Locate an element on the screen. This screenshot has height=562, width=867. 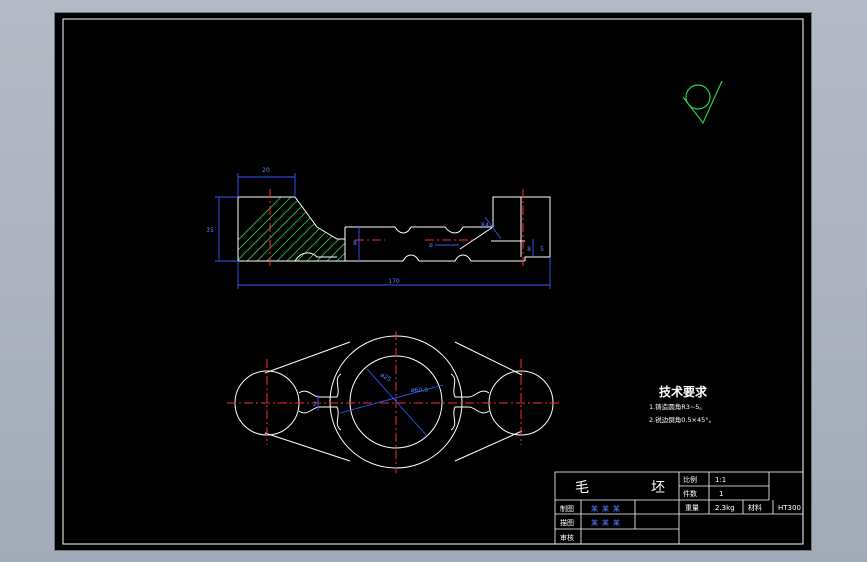
dim-right-small-text: 8 is located at coordinates (529, 249).